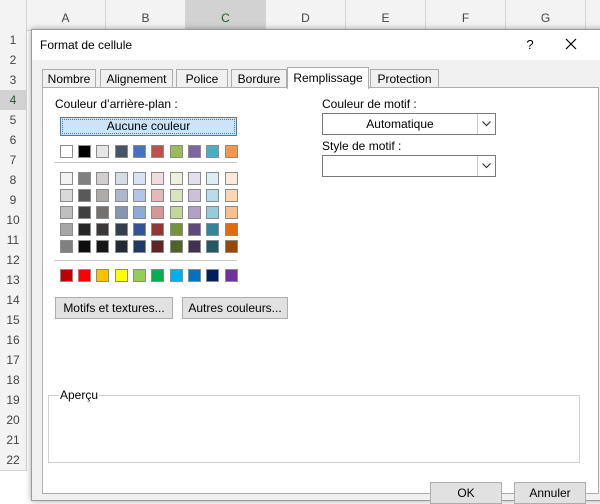 The width and height of the screenshot is (600, 504). What do you see at coordinates (146, 15) in the screenshot?
I see `column-header-b: B` at bounding box center [146, 15].